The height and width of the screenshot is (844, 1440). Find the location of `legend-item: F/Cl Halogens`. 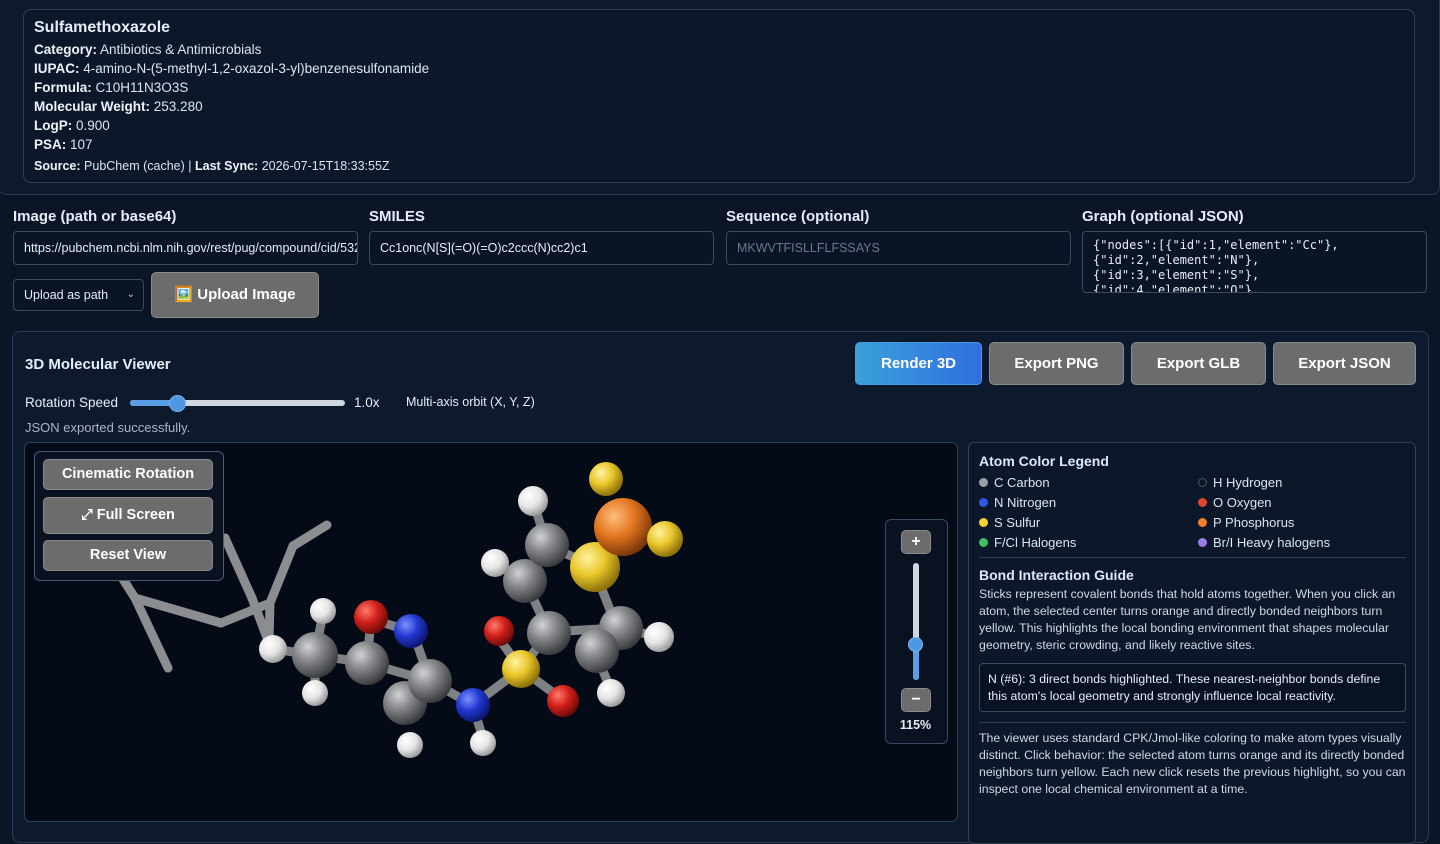

legend-item: F/Cl Halogens is located at coordinates (1027, 542).